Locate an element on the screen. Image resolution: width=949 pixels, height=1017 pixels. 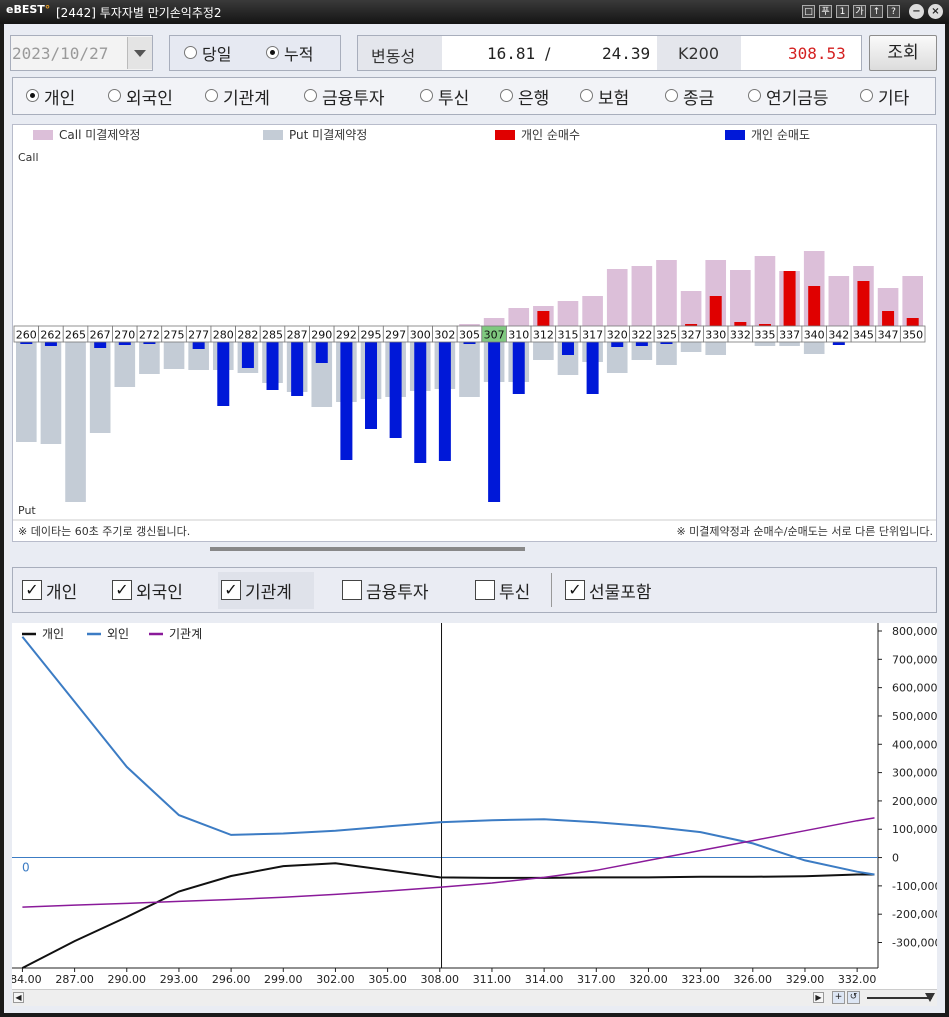
window-btn-6: ? is located at coordinates (893, 11).